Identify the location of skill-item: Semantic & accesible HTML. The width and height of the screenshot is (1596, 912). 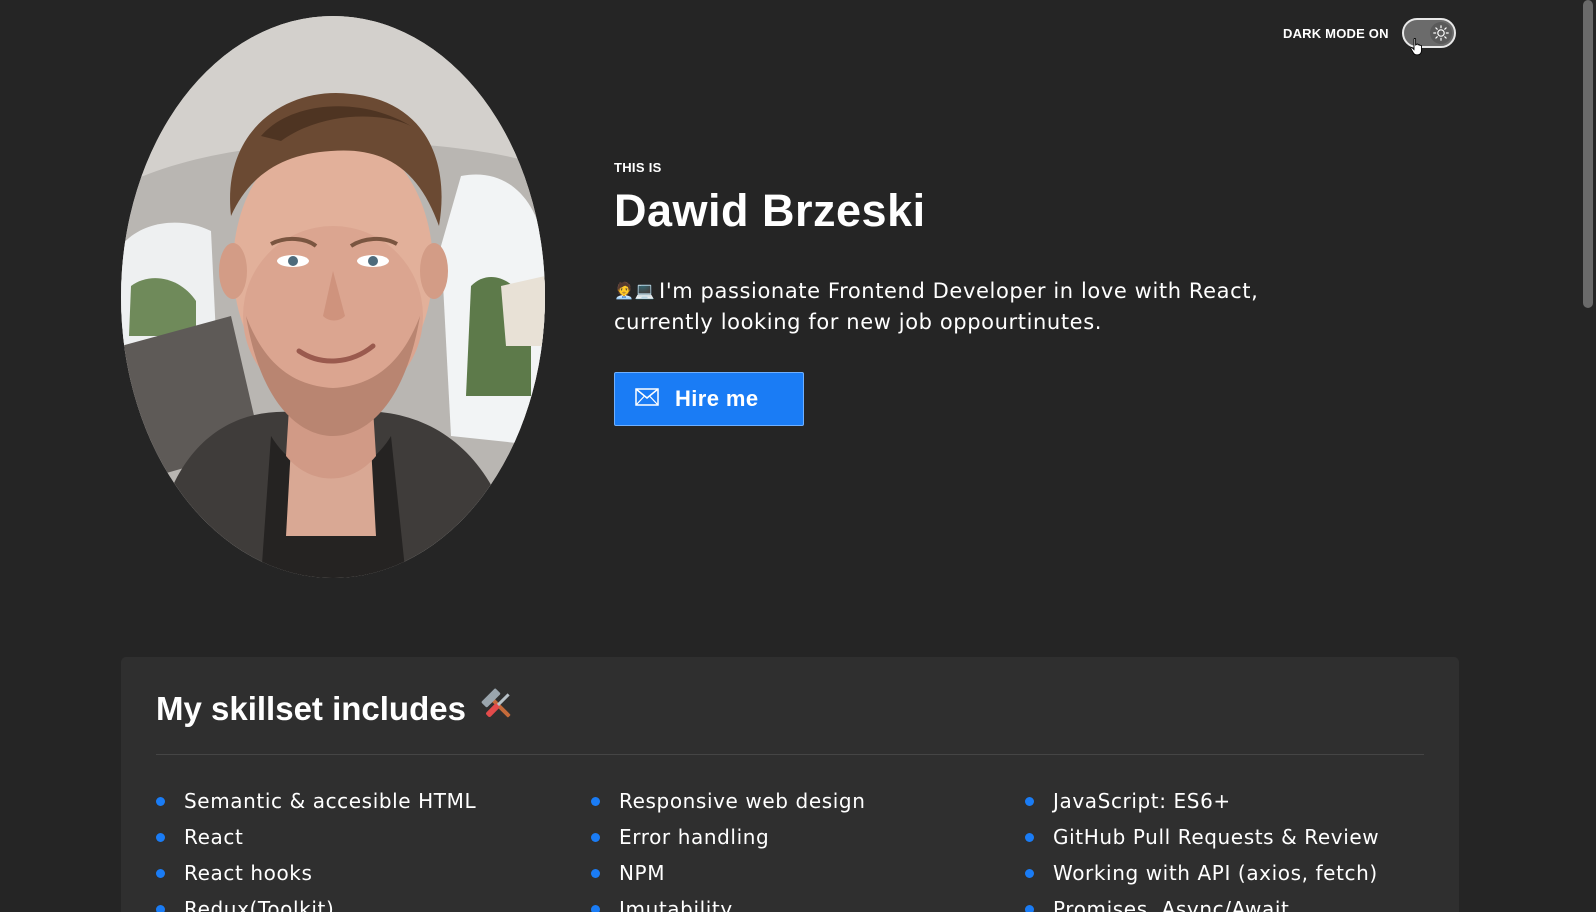
(316, 801).